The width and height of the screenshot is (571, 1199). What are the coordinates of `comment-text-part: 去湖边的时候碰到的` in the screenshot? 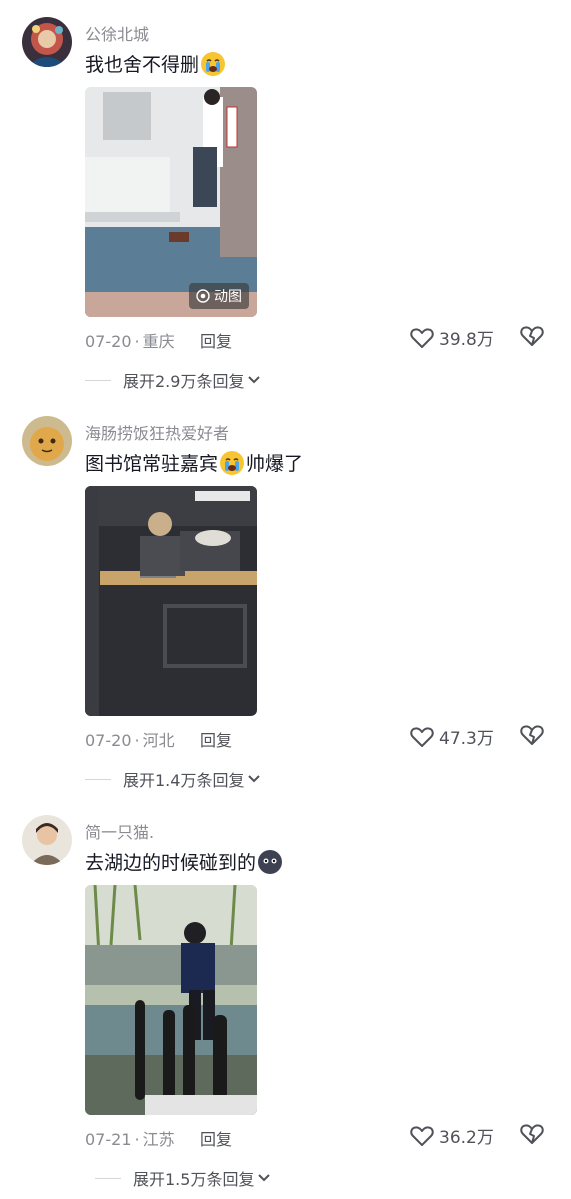 It's located at (171, 863).